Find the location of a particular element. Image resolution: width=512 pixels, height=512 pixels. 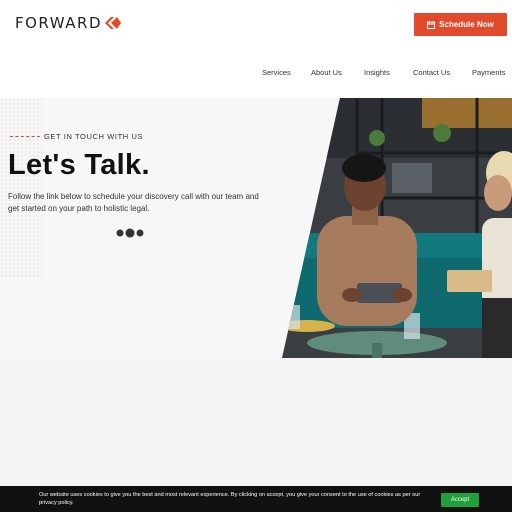

nav-insights: Insights is located at coordinates (377, 72).